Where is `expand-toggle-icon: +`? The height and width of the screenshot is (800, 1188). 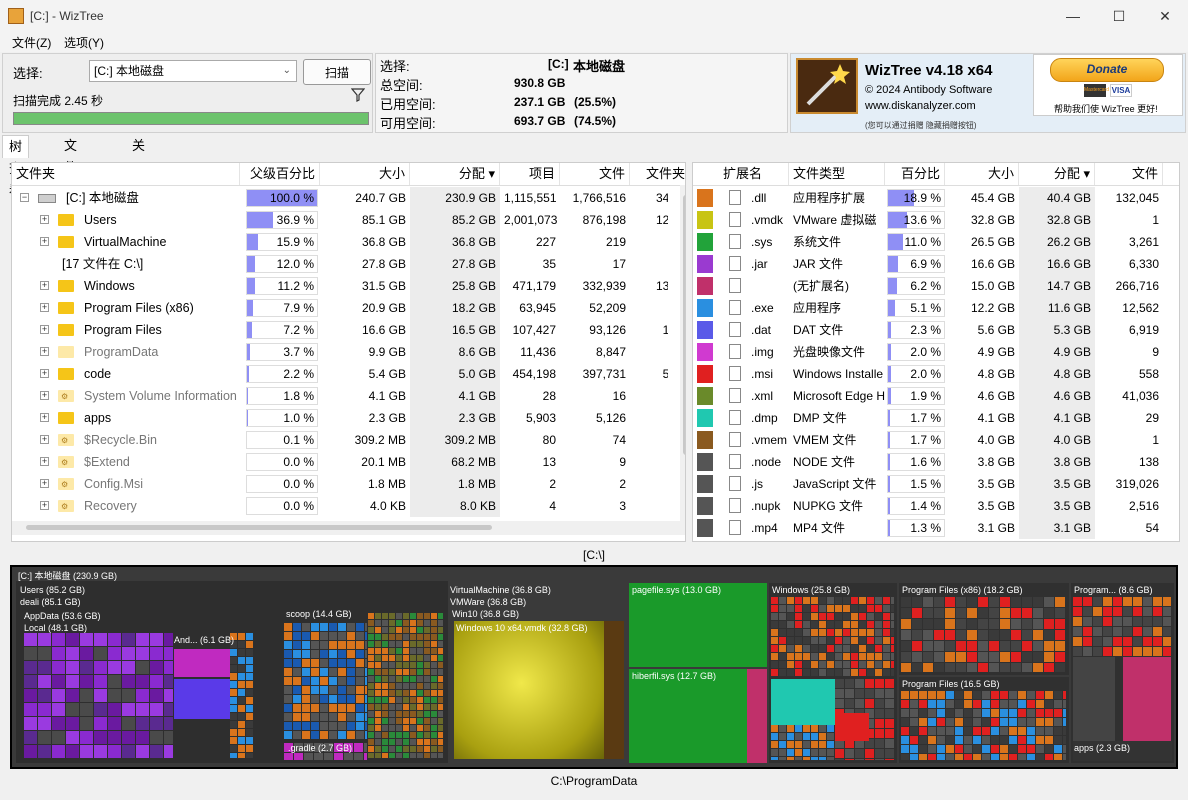 expand-toggle-icon: + is located at coordinates (44, 351).